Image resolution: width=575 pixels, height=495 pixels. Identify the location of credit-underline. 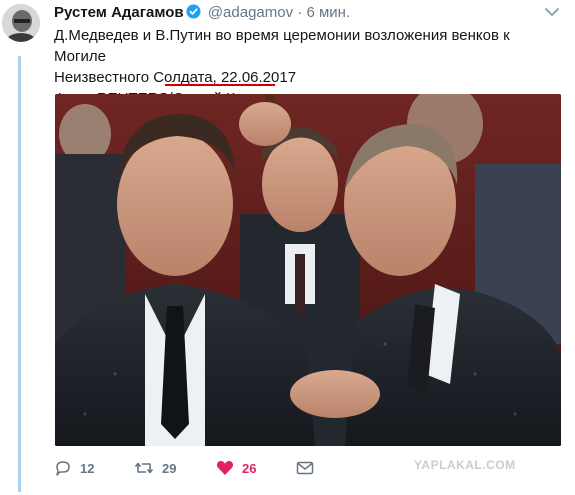
(220, 85).